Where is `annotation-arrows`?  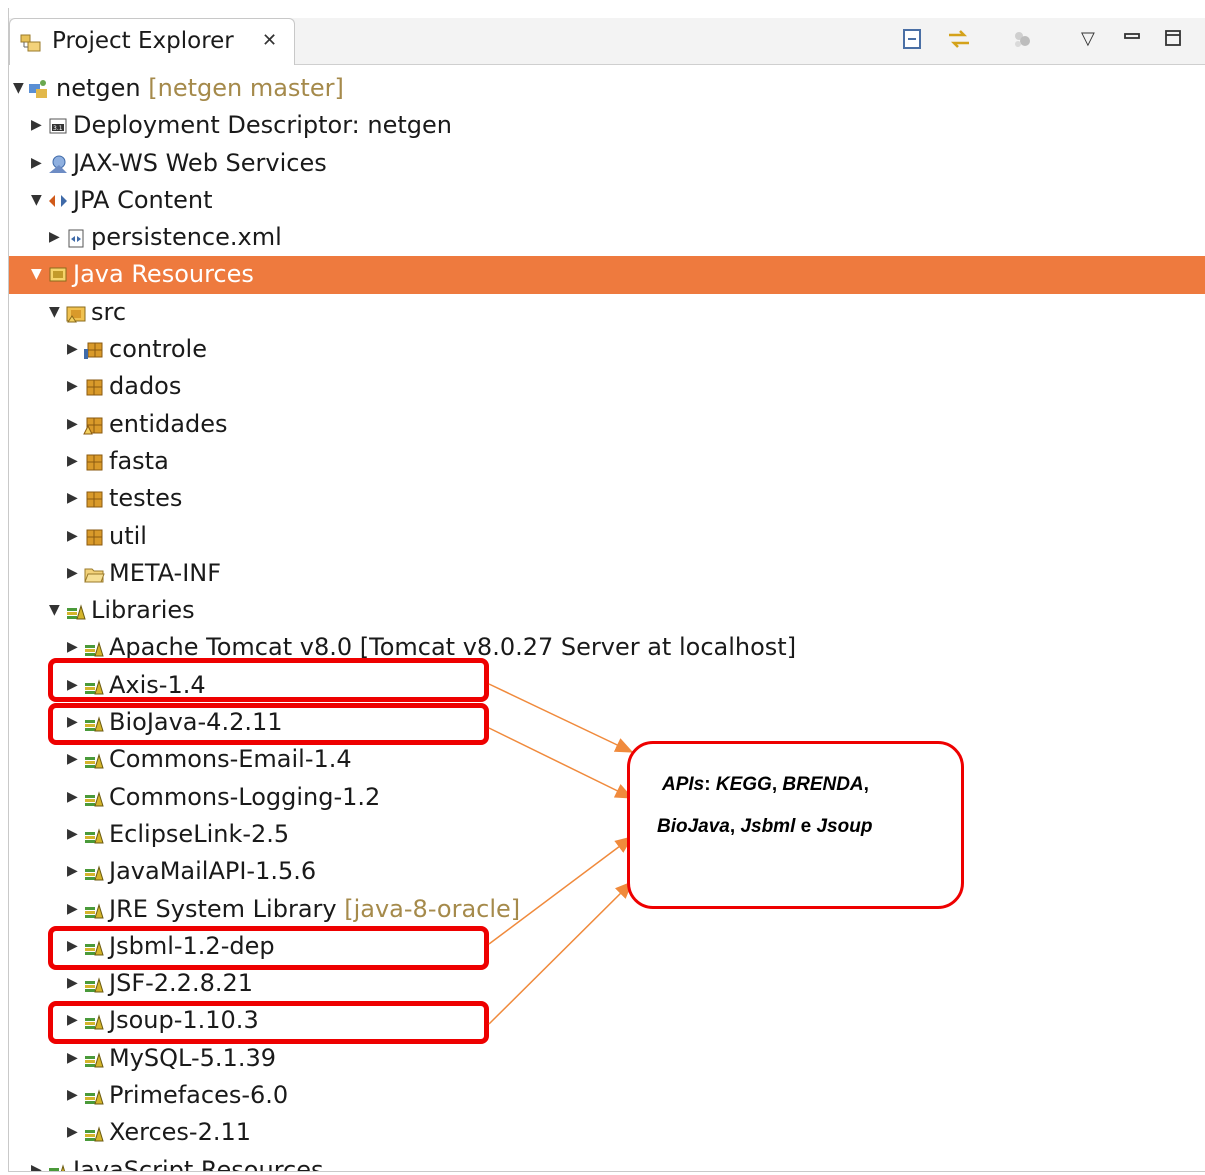 annotation-arrows is located at coordinates (561, 854).